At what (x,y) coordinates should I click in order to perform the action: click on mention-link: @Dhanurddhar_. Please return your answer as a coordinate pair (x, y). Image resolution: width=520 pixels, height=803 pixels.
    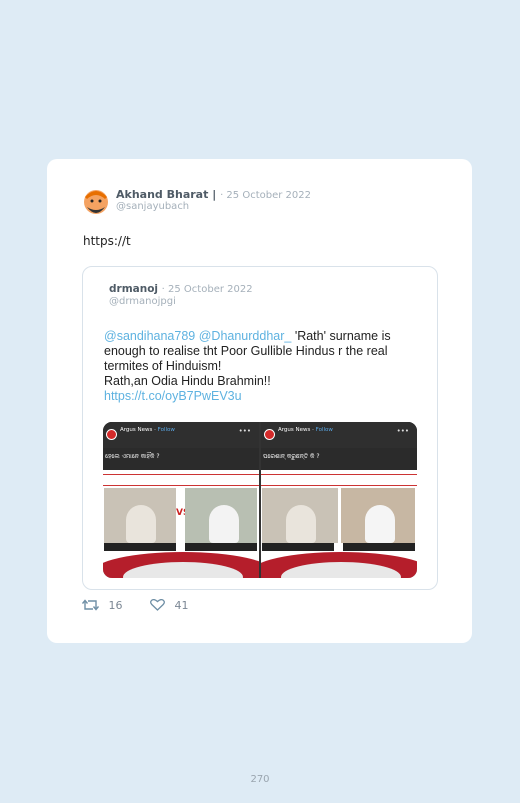
    Looking at the image, I should click on (245, 336).